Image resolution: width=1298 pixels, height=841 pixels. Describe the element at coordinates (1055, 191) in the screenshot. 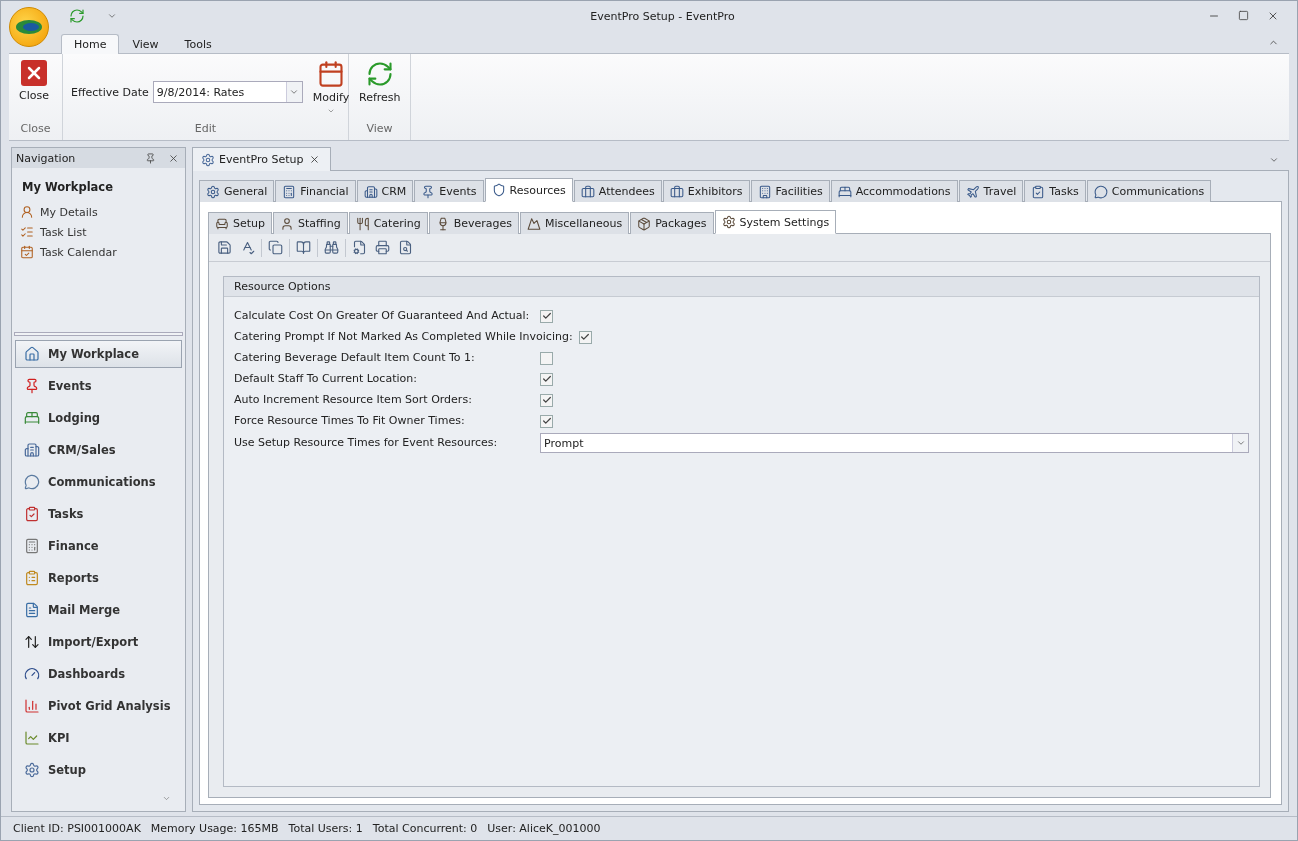

I see `settings-tab: Tasks` at that location.